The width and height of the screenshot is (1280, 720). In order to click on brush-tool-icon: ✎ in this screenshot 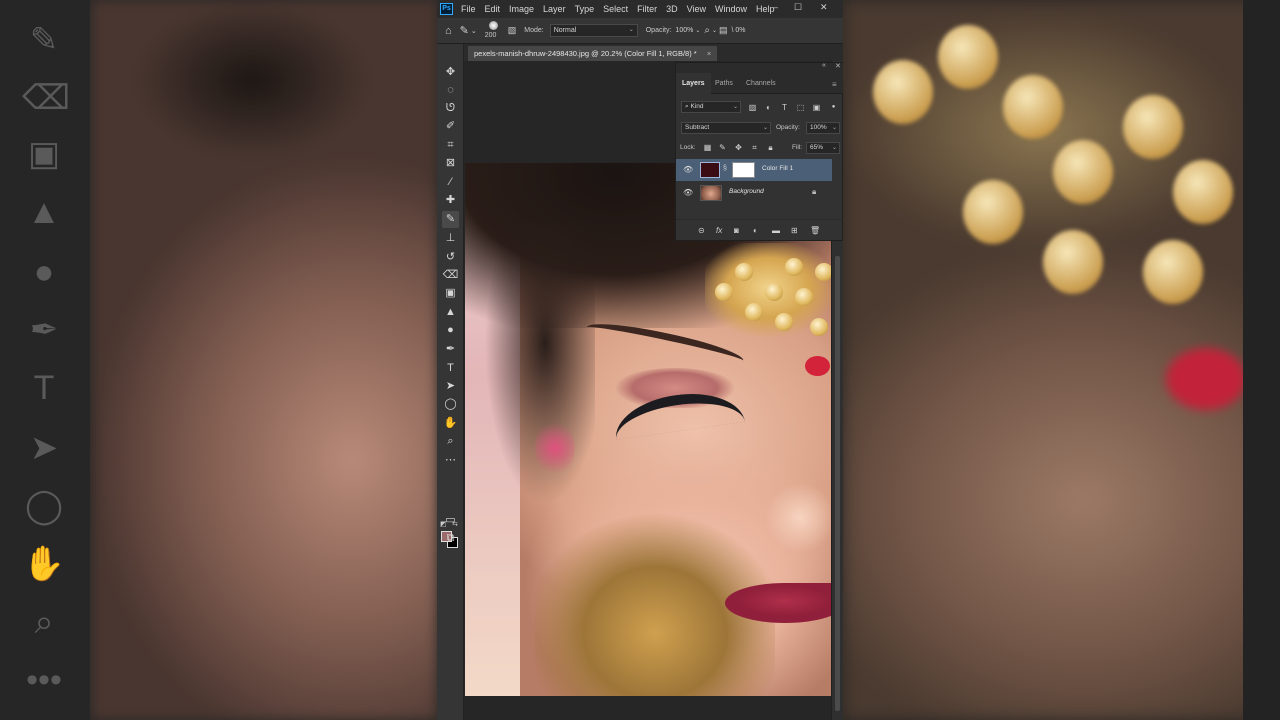, I will do `click(450, 219)`.